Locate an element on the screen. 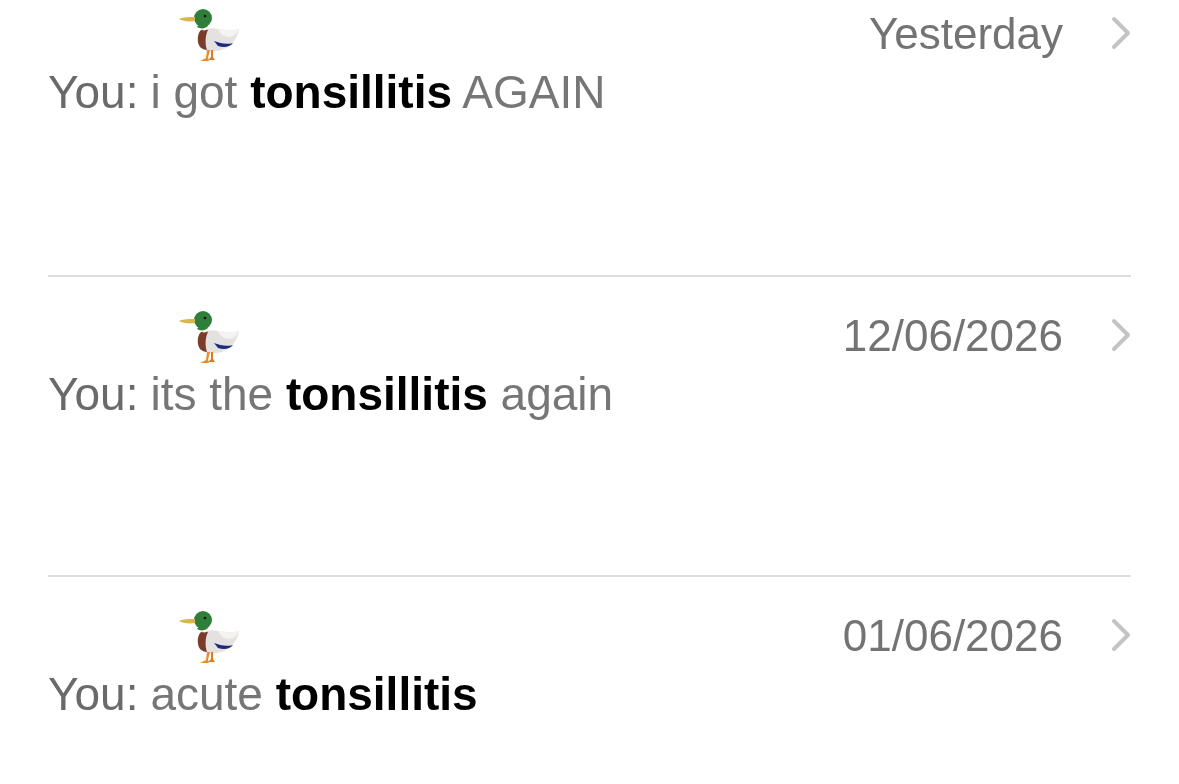 The height and width of the screenshot is (784, 1179). message-preview: its the tonsillitis again is located at coordinates (382, 394).